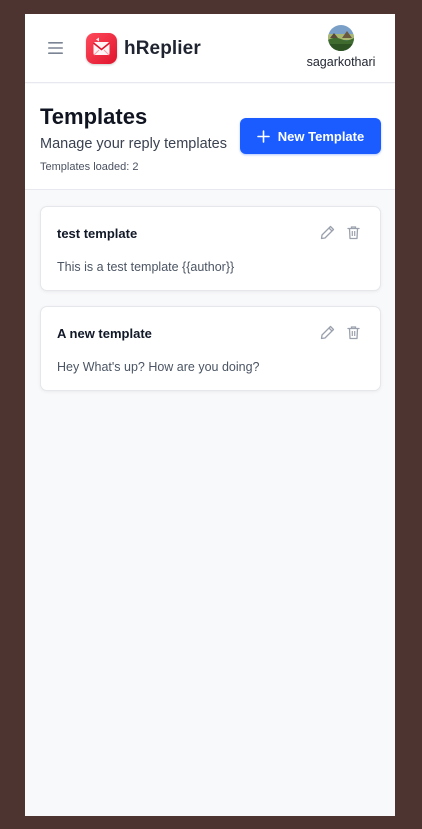  Describe the element at coordinates (104, 333) in the screenshot. I see `template-title: A new template` at that location.